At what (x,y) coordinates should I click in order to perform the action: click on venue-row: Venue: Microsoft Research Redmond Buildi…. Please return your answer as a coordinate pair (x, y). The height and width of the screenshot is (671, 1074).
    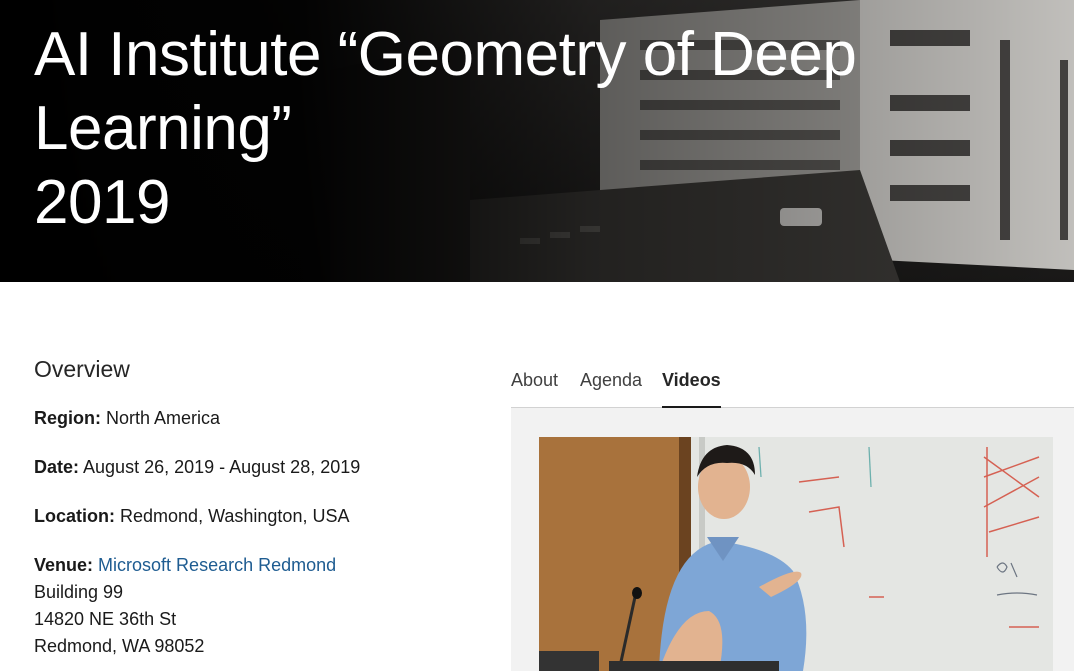
    Looking at the image, I should click on (254, 606).